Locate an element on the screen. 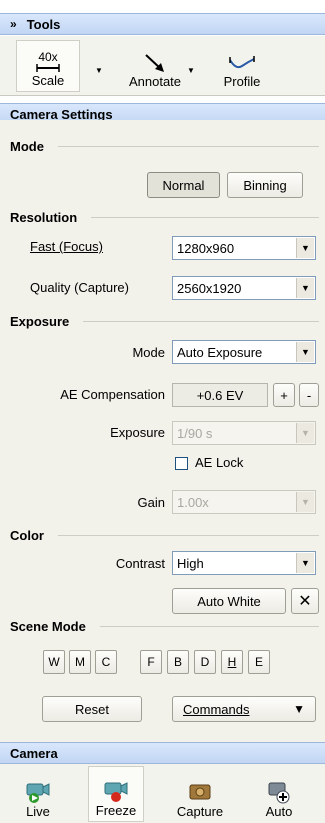  plus-icon: + is located at coordinates (284, 395).